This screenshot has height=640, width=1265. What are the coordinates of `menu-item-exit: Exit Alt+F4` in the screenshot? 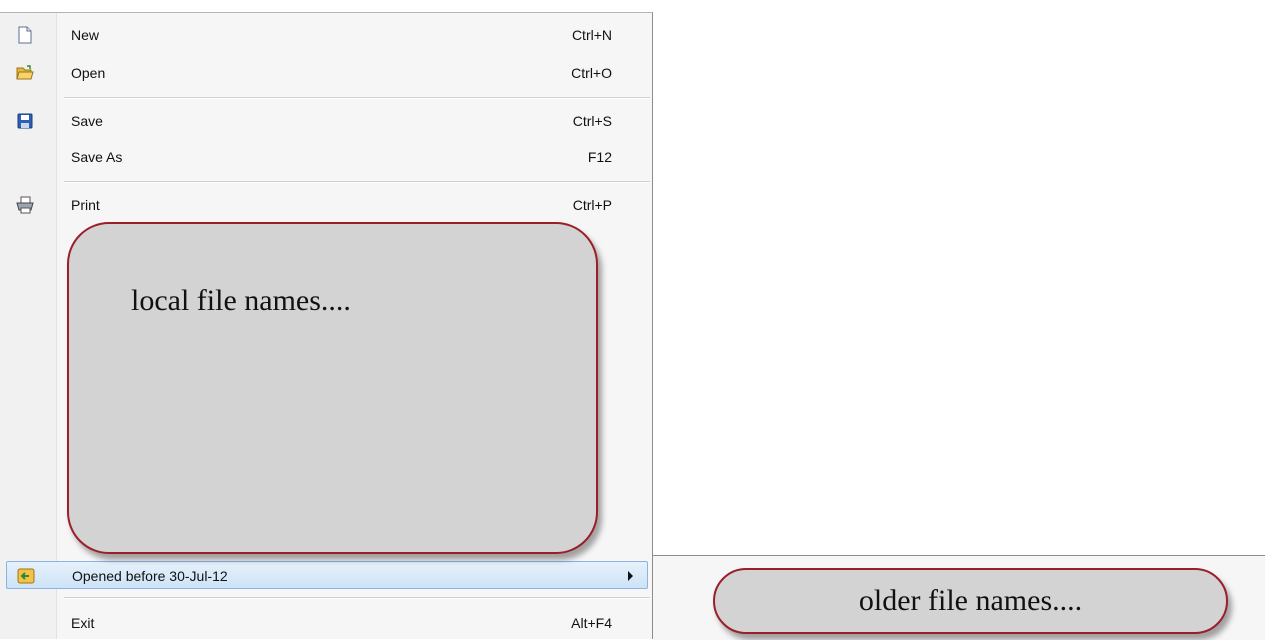 It's located at (326, 623).